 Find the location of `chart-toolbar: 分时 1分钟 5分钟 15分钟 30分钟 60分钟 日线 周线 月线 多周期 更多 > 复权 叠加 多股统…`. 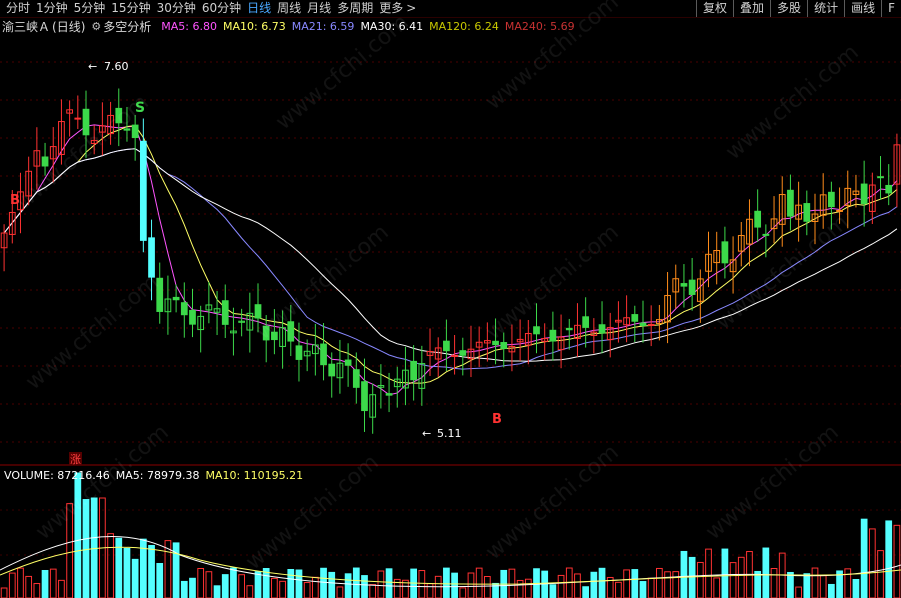

chart-toolbar: 分时 1分钟 5分钟 15分钟 30分钟 60分钟 日线 周线 月线 多周期 更多 > 复权 叠加 多股统… is located at coordinates (450, 9).